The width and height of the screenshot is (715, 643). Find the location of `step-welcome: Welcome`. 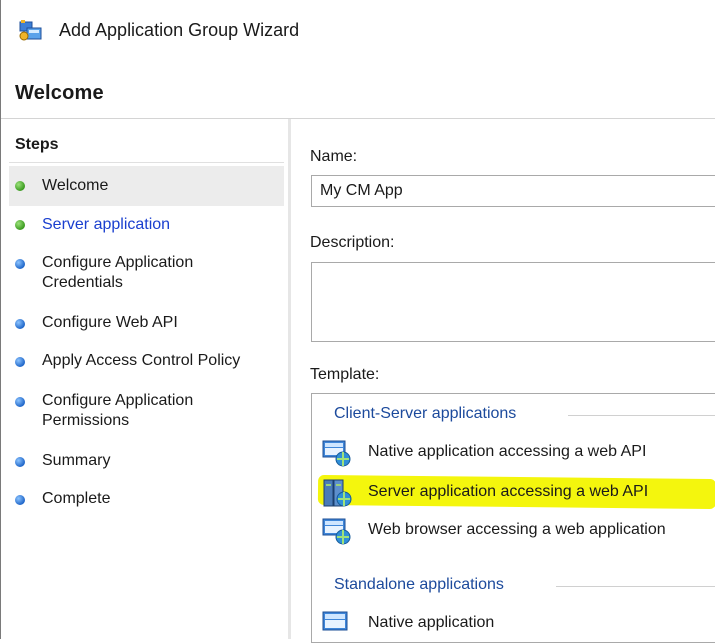

step-welcome: Welcome is located at coordinates (146, 186).